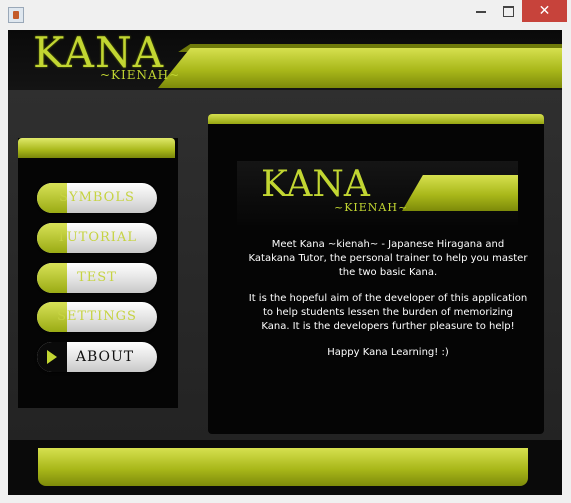 This screenshot has height=503, width=571. I want to click on sidebar-item-label: ABOUT, so click(105, 357).